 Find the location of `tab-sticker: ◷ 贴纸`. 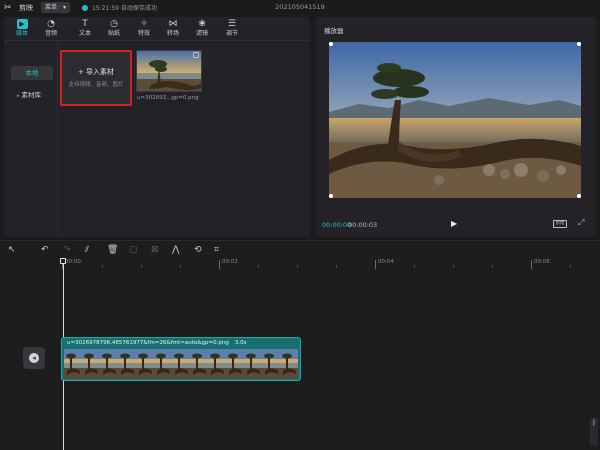

tab-sticker: ◷ 贴纸 is located at coordinates (114, 30).